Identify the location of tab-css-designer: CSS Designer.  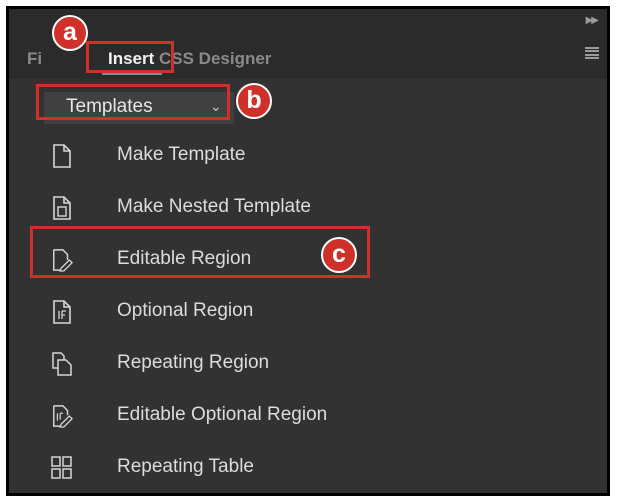
(215, 59).